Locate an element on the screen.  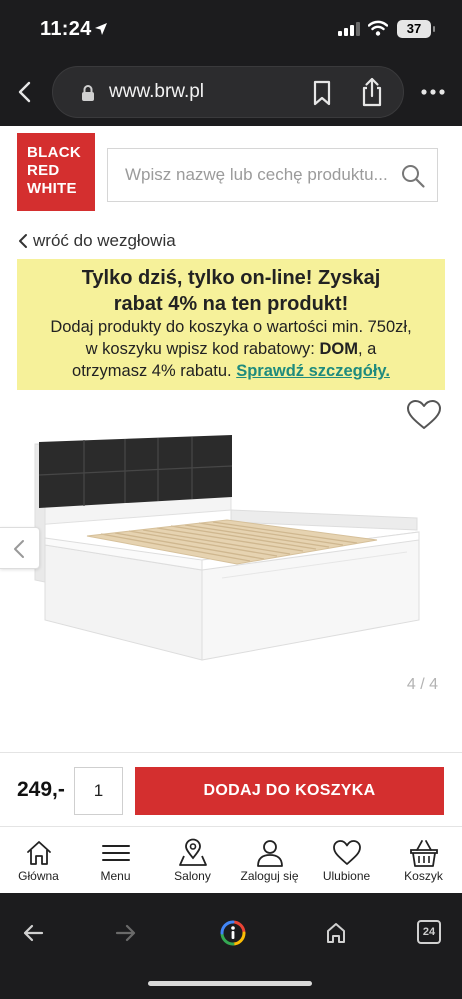
lock-icon is located at coordinates (88, 93).